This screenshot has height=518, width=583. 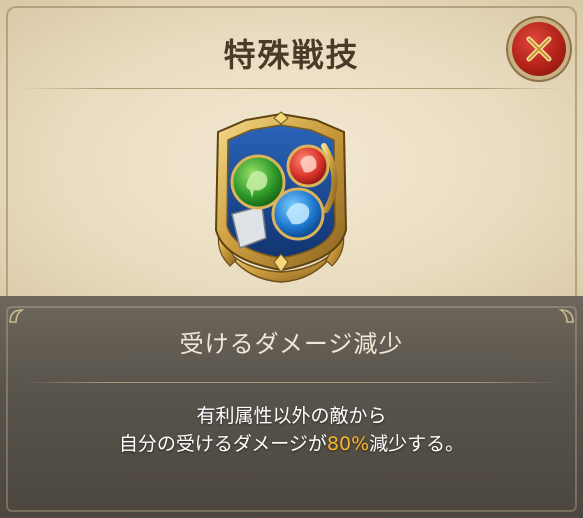 I want to click on skill-description: 有利属性以外の敵から 自分の受けるダメージが80%減少する。, so click(x=291, y=430).